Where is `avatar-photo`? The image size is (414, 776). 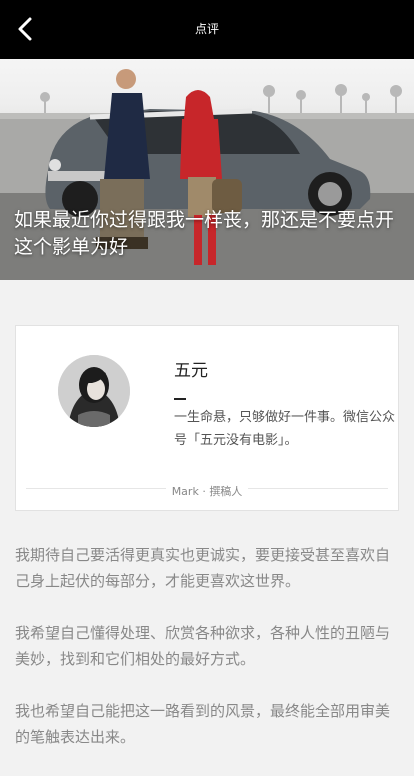 avatar-photo is located at coordinates (94, 391).